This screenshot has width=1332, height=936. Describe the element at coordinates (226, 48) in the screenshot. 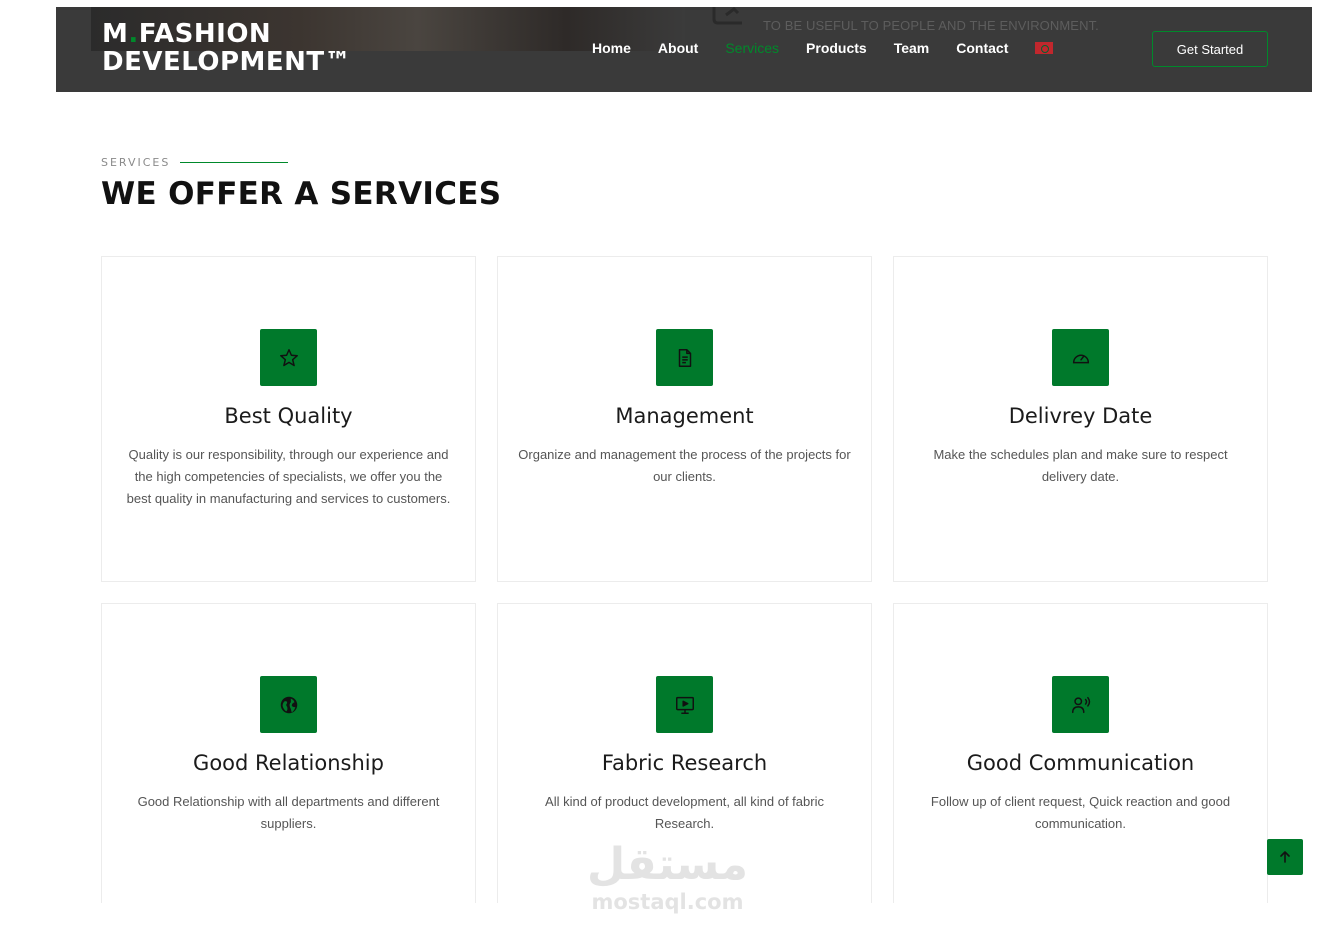

I see `site-logo: M.FASHION DEVELOPMENT™` at that location.